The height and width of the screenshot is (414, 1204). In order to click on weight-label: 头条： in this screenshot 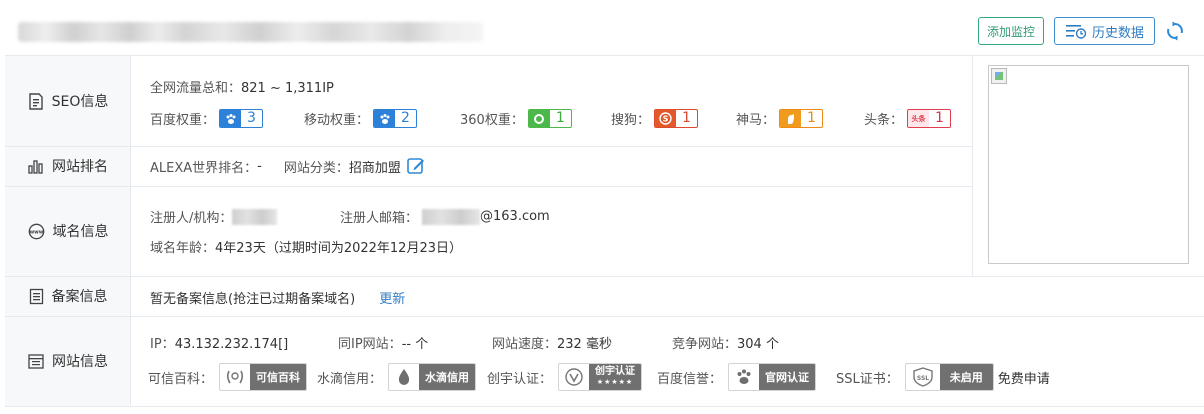, I will do `click(884, 120)`.